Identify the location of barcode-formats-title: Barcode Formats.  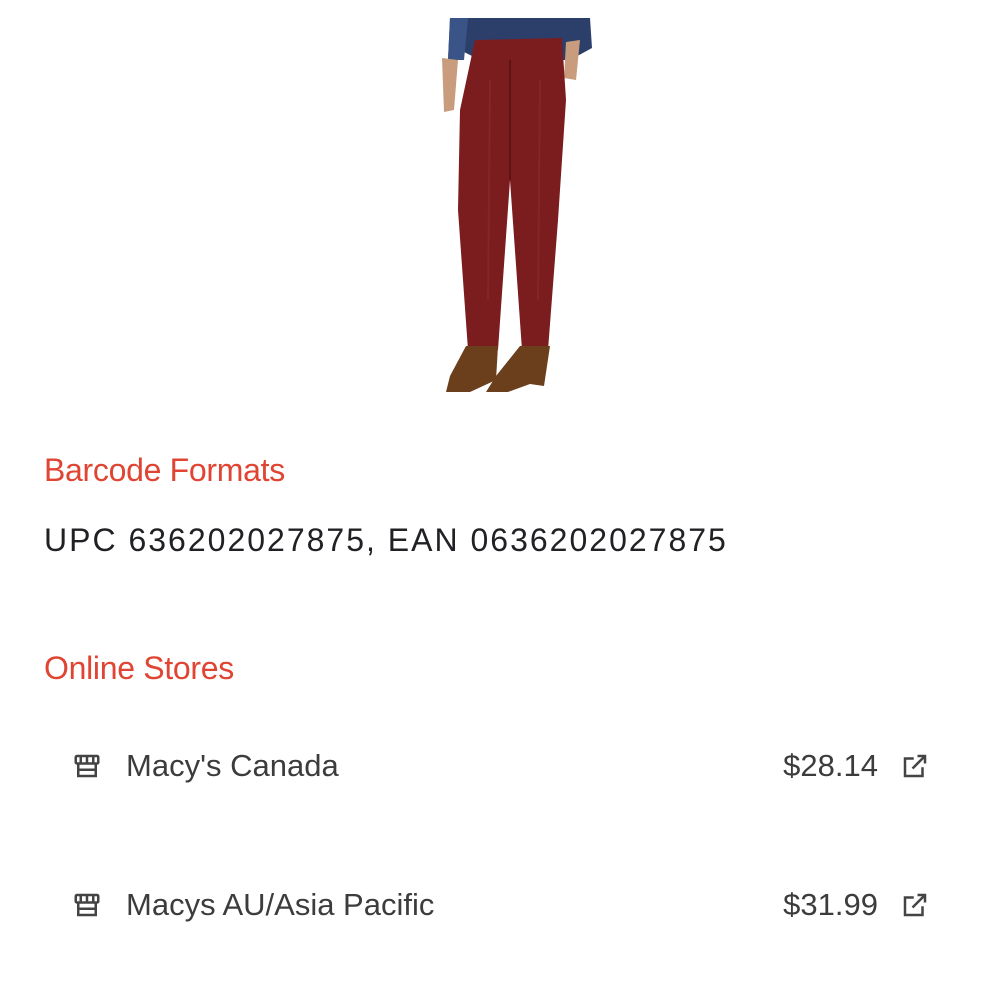
(164, 470).